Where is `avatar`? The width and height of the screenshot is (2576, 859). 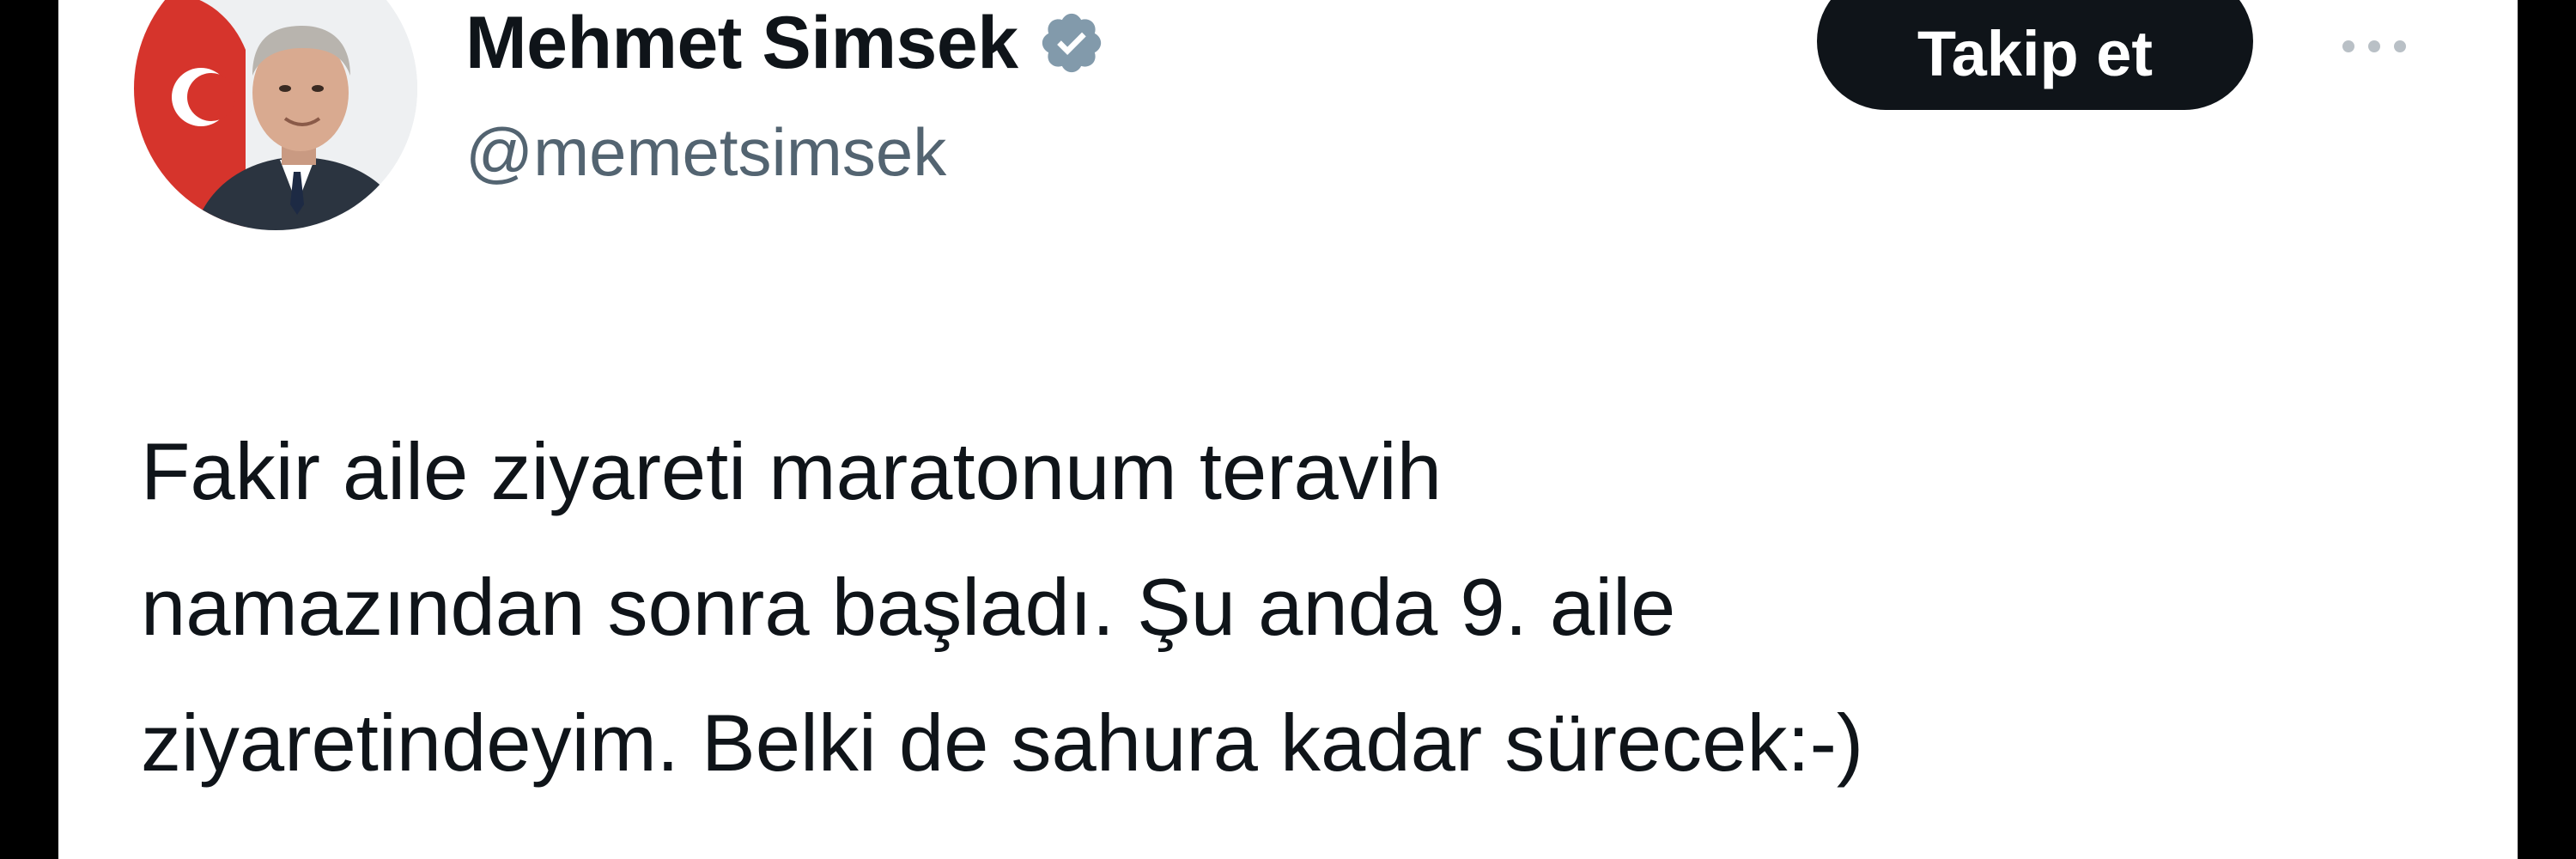
avatar is located at coordinates (275, 115).